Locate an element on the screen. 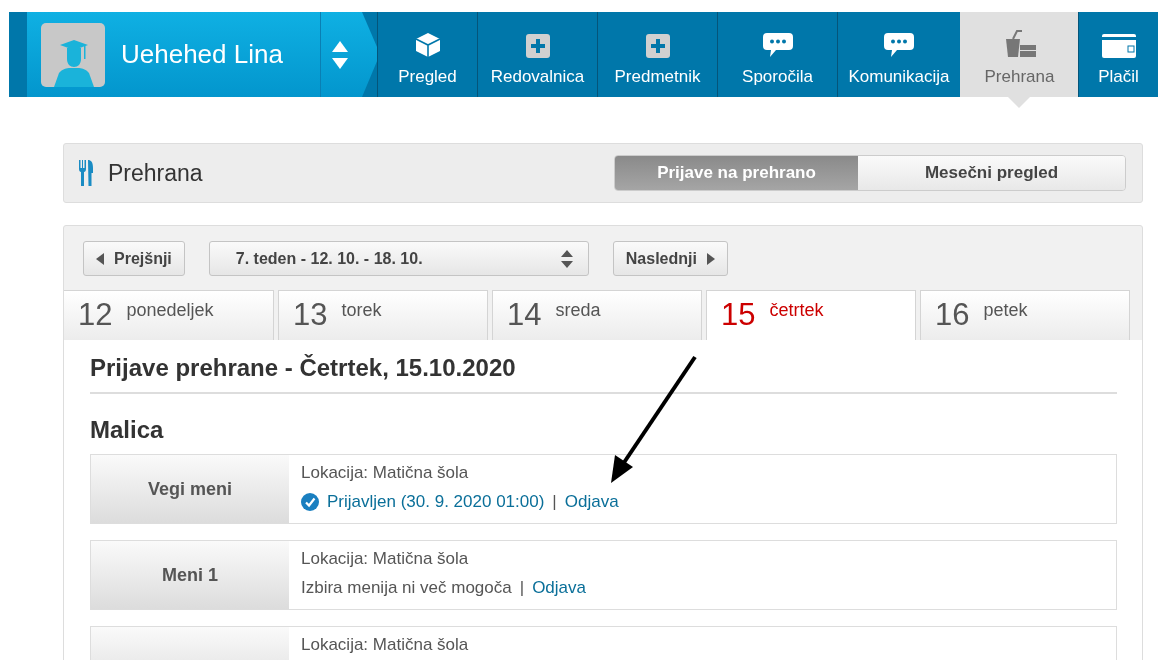 The width and height of the screenshot is (1158, 660). week-select: 7. teden - 12. 10. - 18. 10. is located at coordinates (398, 258).